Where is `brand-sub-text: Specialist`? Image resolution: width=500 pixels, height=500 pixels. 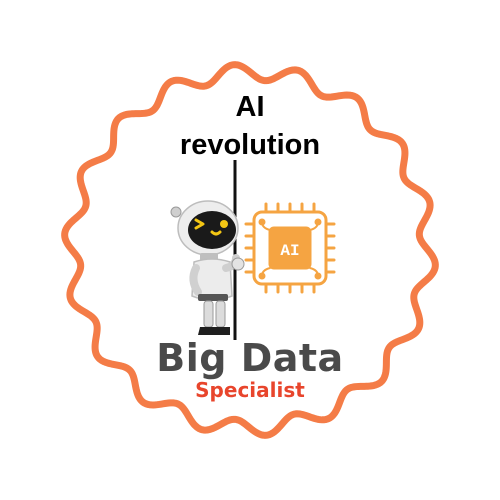 brand-sub-text: Specialist is located at coordinates (250, 390).